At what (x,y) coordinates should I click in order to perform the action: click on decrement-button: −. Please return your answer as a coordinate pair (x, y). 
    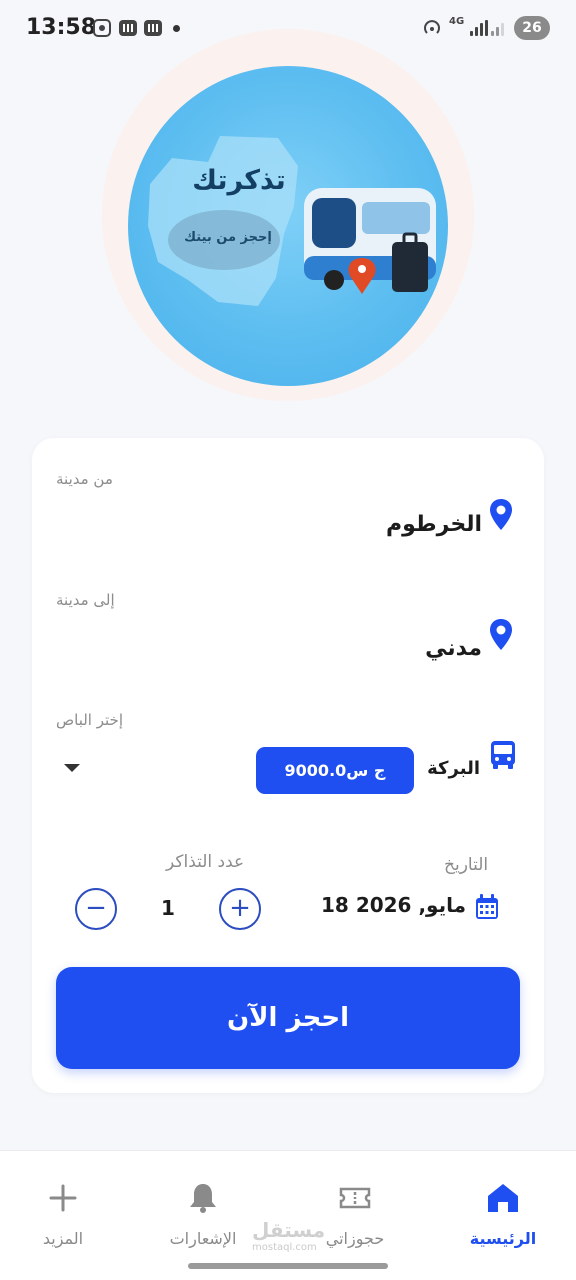
    Looking at the image, I should click on (96, 909).